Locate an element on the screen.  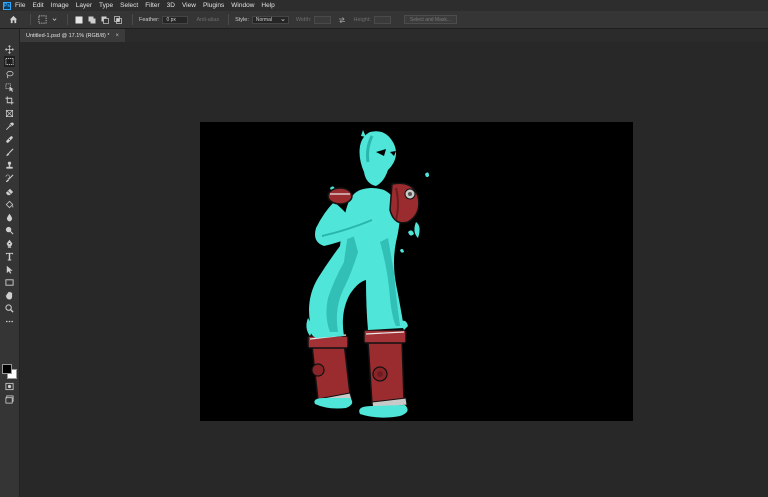
width-label: Width: is located at coordinates (303, 19).